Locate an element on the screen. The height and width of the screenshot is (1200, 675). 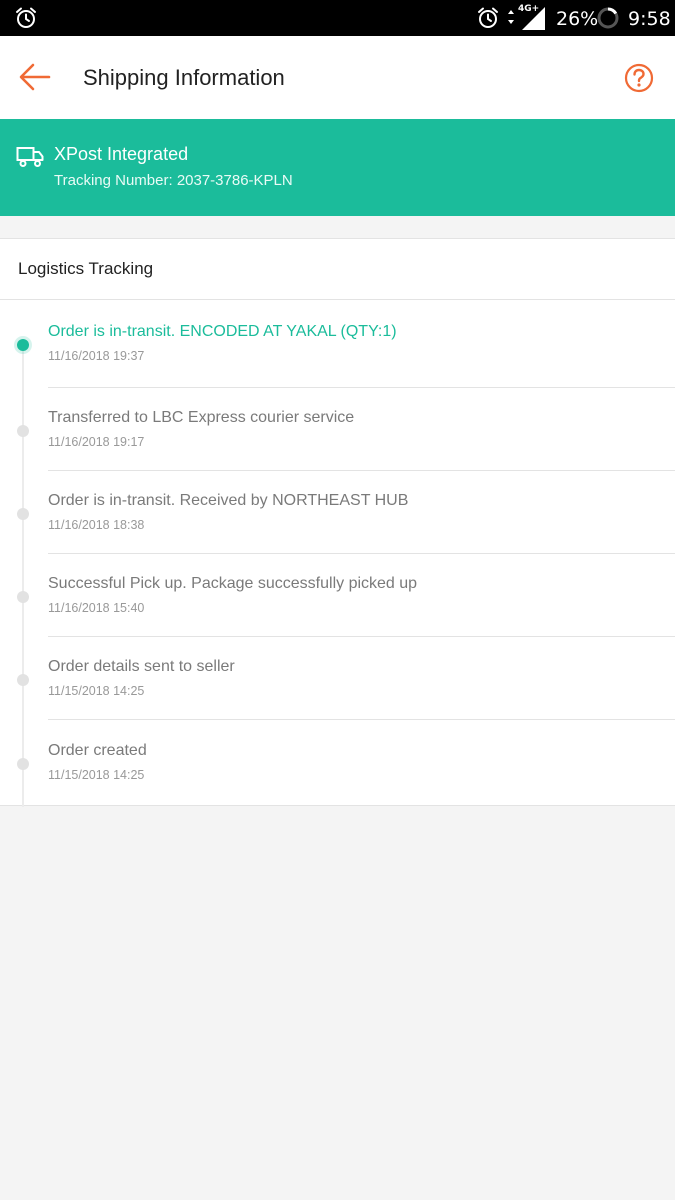
tracking-event: Order created 11/15/2018 14:25 is located at coordinates (337, 762).